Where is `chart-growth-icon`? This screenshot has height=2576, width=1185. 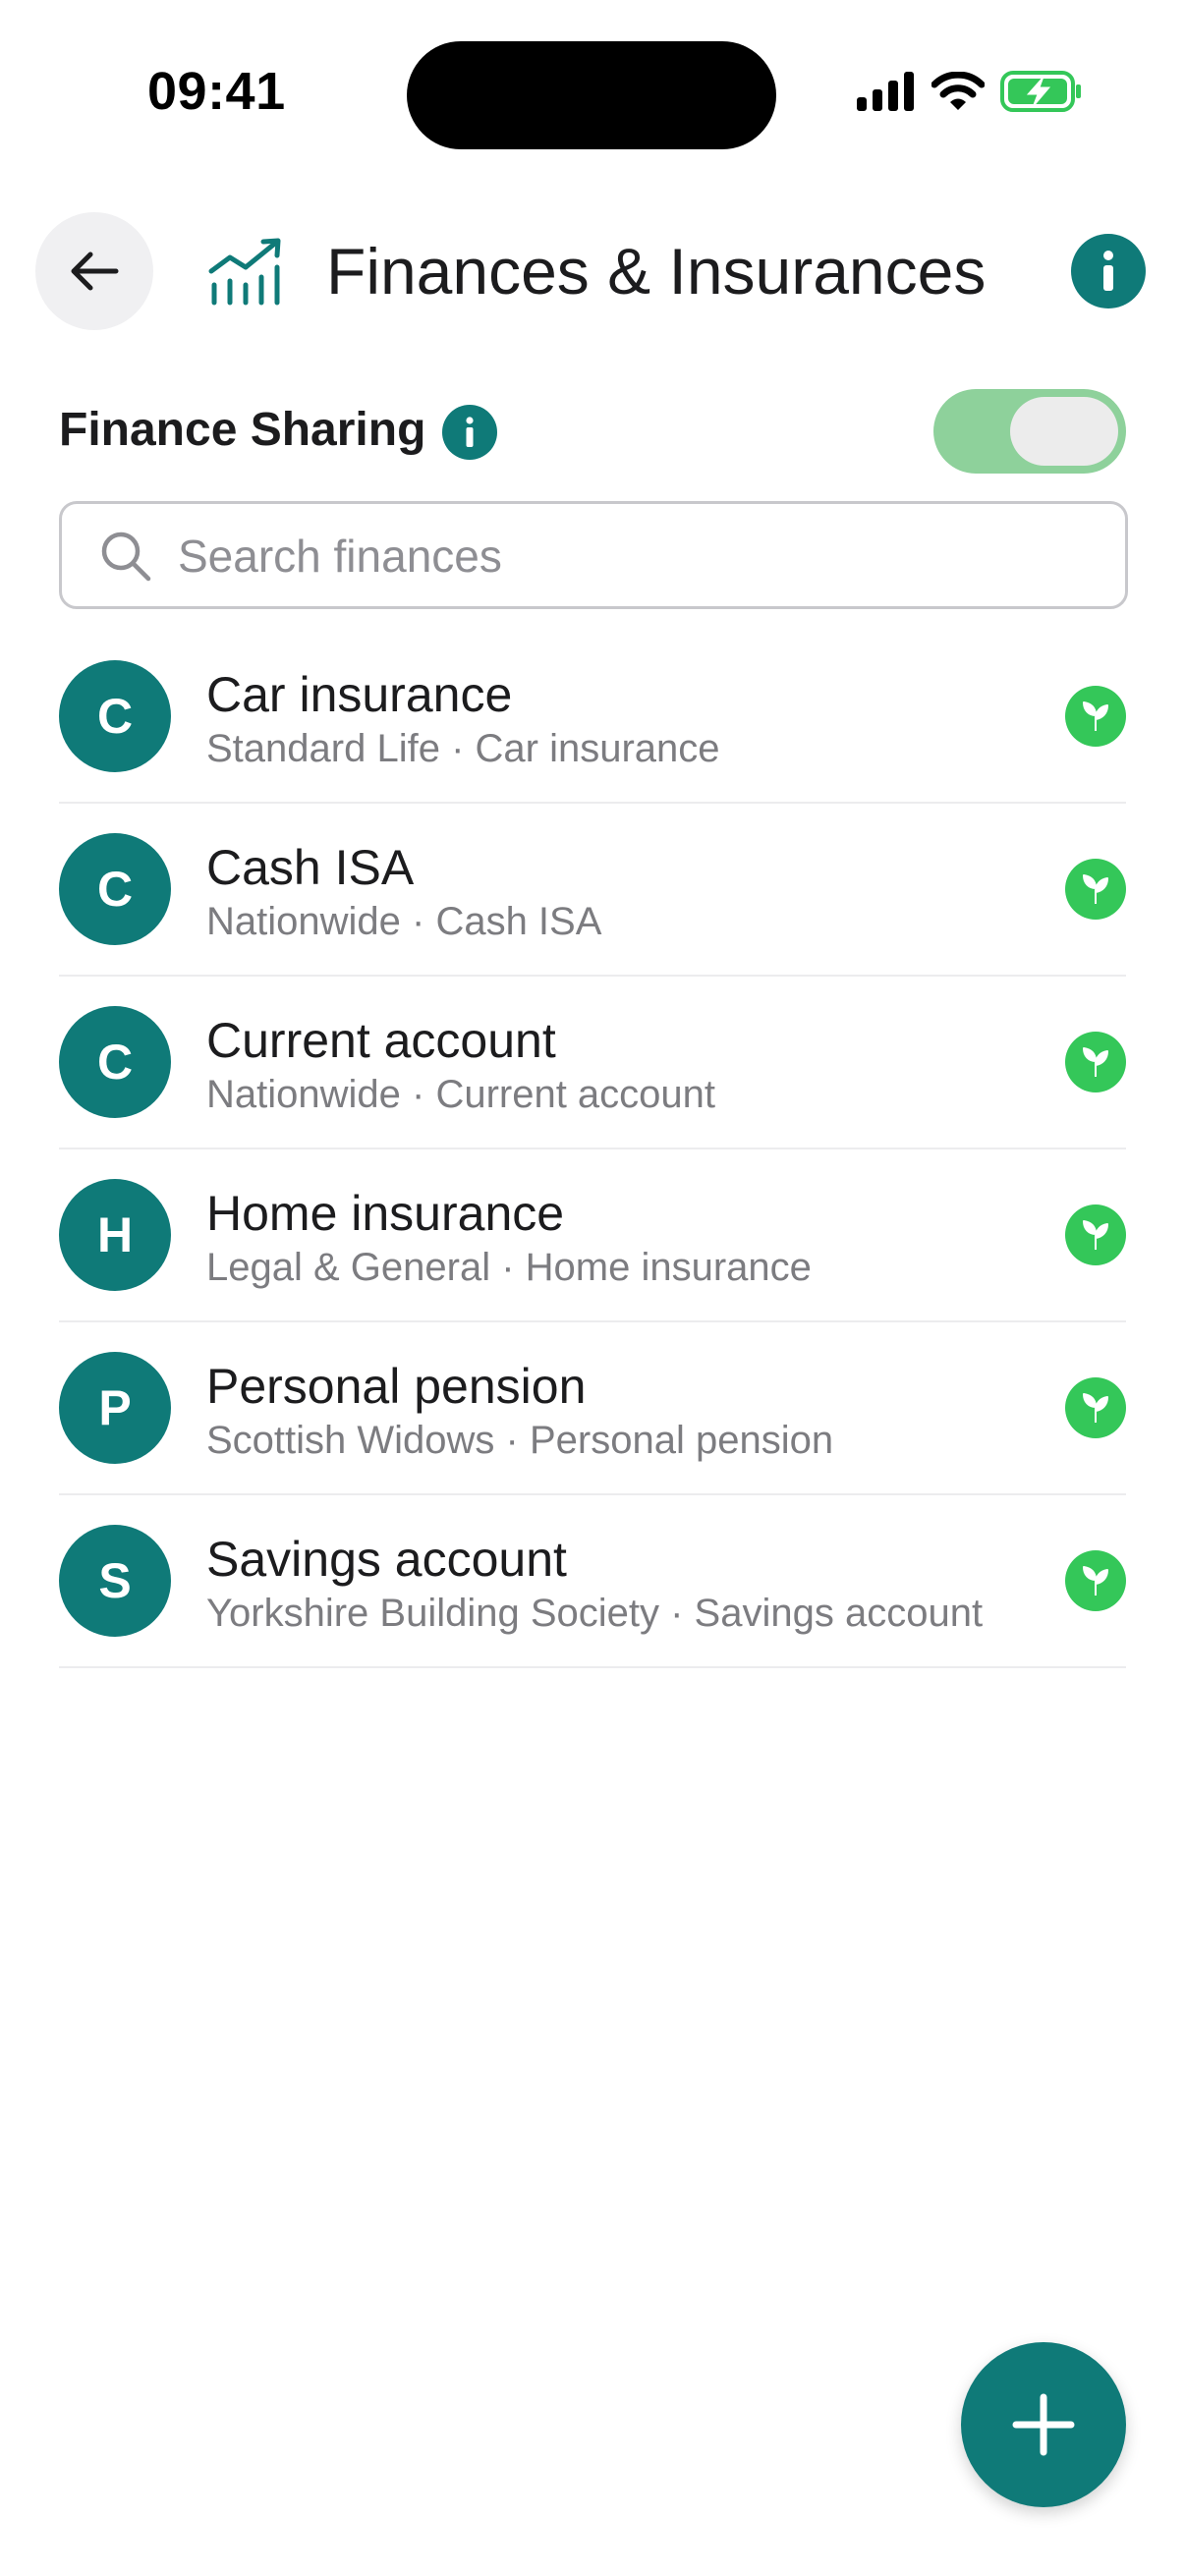 chart-growth-icon is located at coordinates (245, 272).